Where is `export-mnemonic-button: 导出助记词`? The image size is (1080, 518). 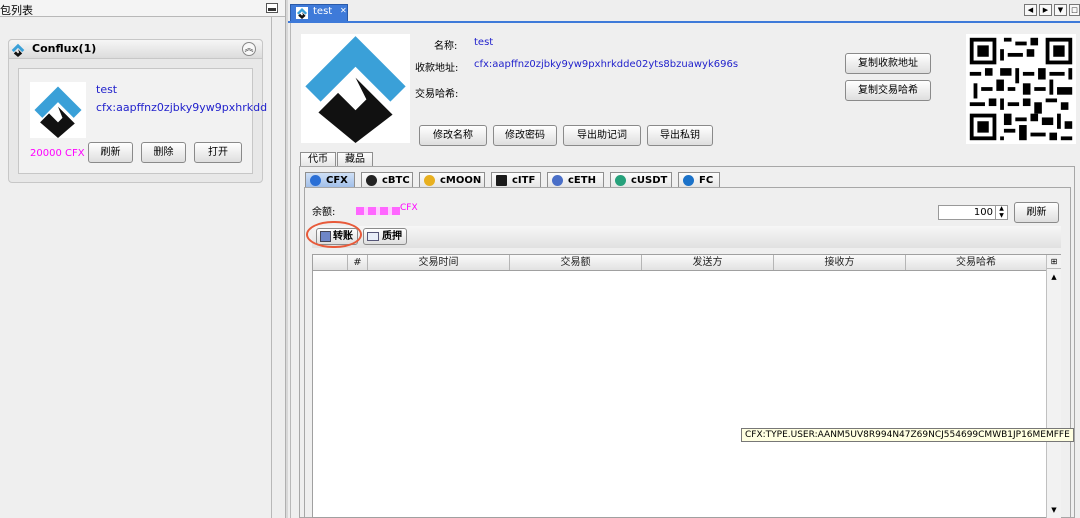 export-mnemonic-button: 导出助记词 is located at coordinates (602, 135).